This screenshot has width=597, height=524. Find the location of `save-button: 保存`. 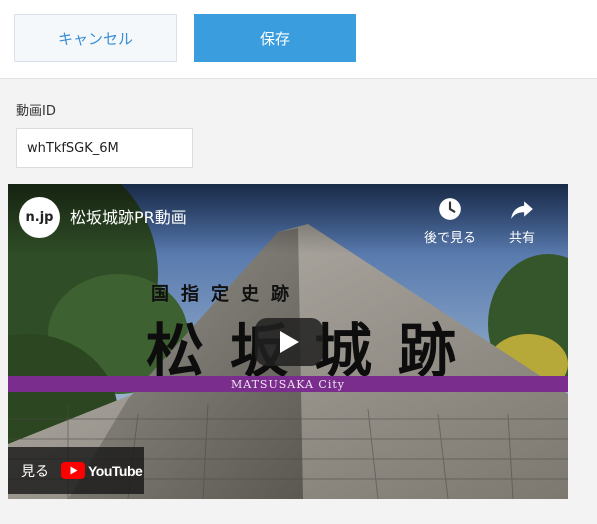

save-button: 保存 is located at coordinates (275, 38).